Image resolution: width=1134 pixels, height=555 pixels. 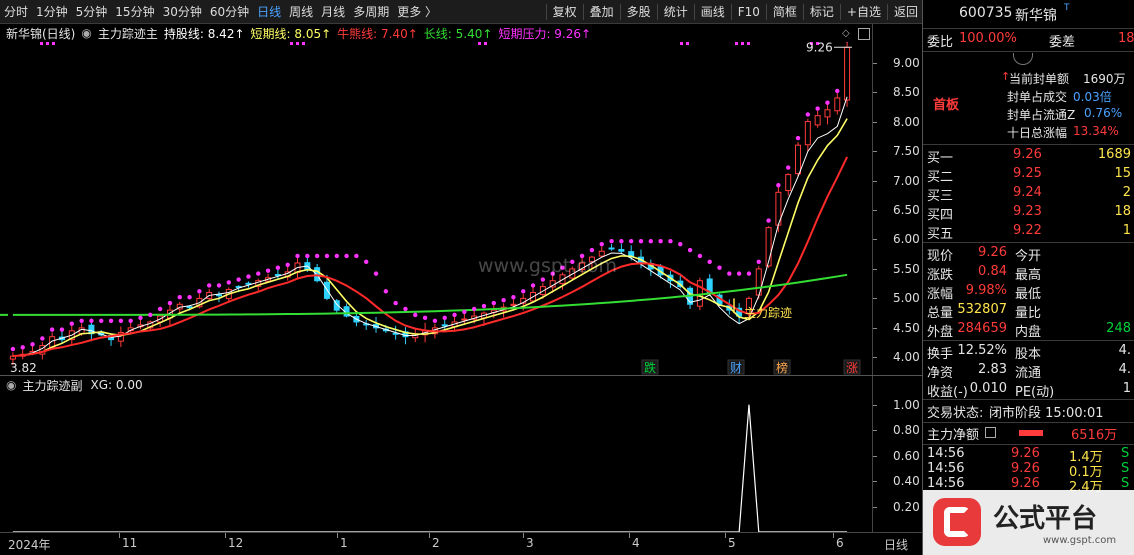 What do you see at coordinates (864, 12) in the screenshot?
I see `toolbar-action-button: +自选` at bounding box center [864, 12].